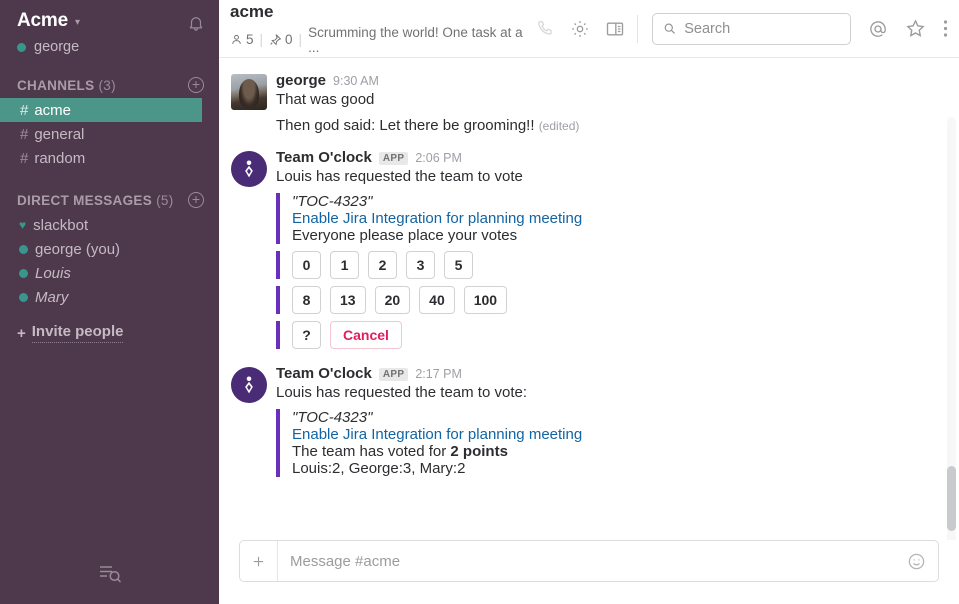  I want to click on plus-icon: +, so click(21, 333).